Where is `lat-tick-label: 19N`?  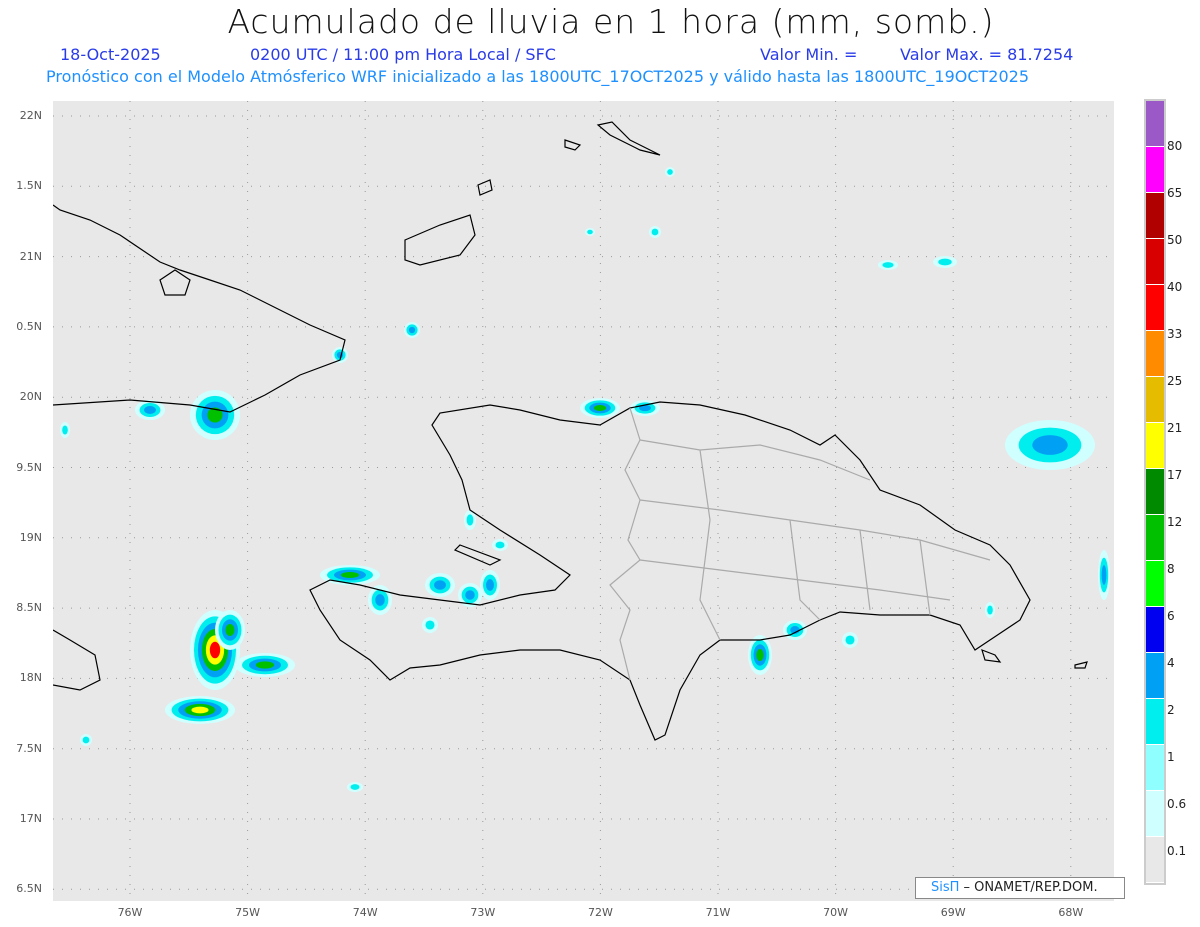 lat-tick-label: 19N is located at coordinates (30, 537).